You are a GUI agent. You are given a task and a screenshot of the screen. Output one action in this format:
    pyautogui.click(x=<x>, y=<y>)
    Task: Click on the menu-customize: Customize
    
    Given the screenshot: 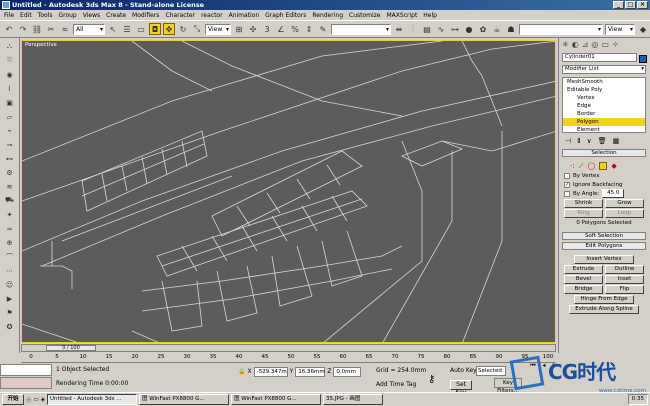 What is the action you would take?
    pyautogui.click(x=365, y=15)
    